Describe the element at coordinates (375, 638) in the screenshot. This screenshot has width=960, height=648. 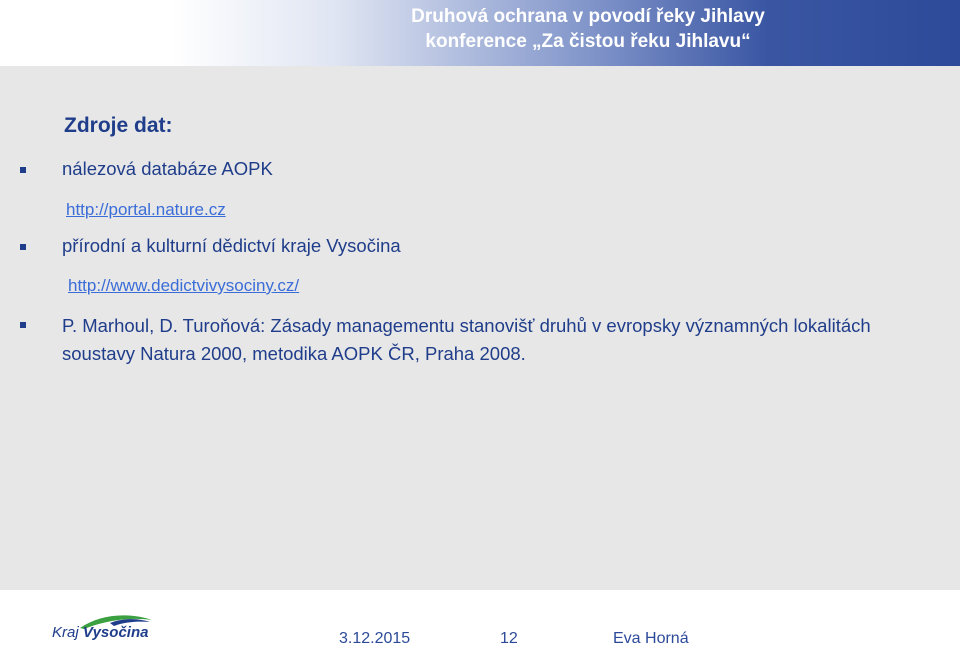
I see `footer-date: 3.12.2015` at that location.